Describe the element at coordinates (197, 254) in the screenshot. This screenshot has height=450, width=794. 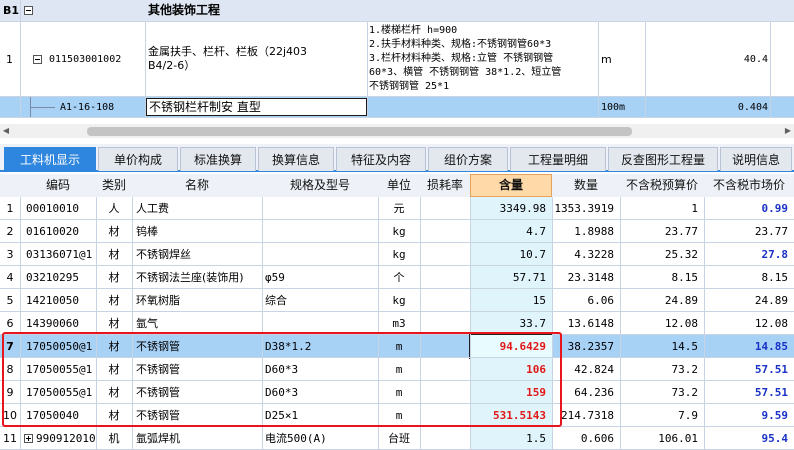
I see `cell-name: 不锈钢焊丝` at that location.